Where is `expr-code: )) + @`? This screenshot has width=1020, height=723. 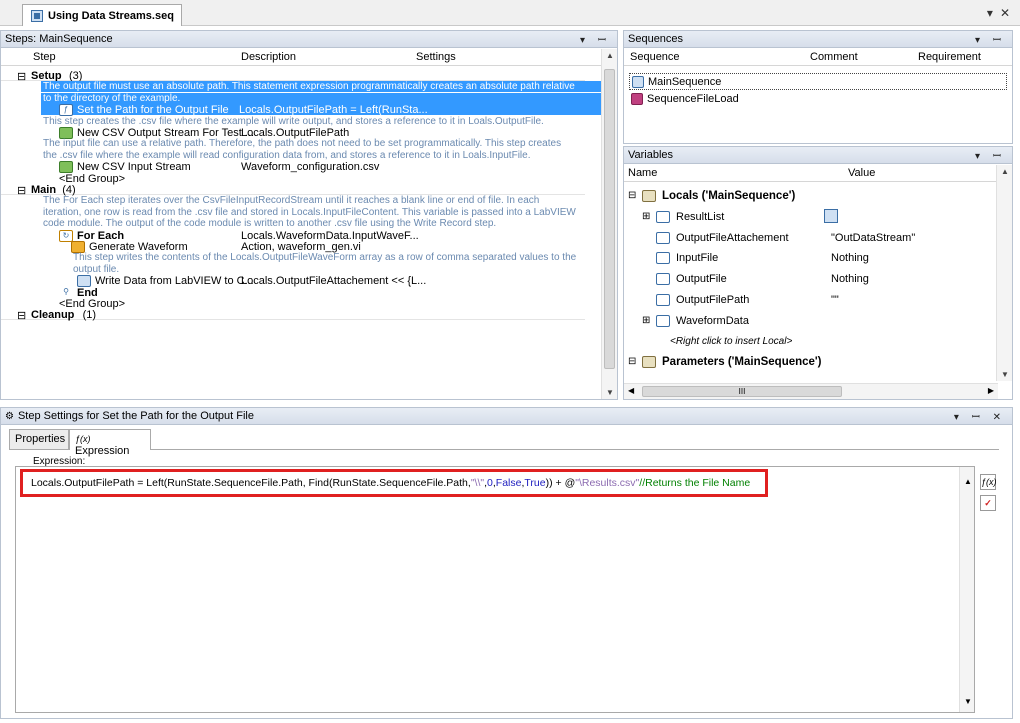 expr-code: )) + @ is located at coordinates (560, 483).